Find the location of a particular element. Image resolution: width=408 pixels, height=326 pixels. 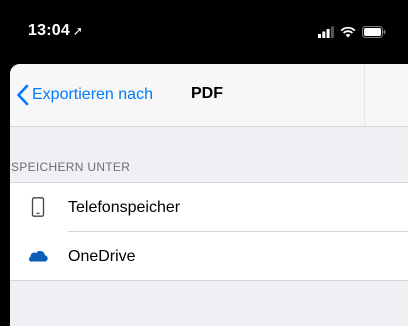

list-item-label: Telefonspeicher is located at coordinates (124, 207).